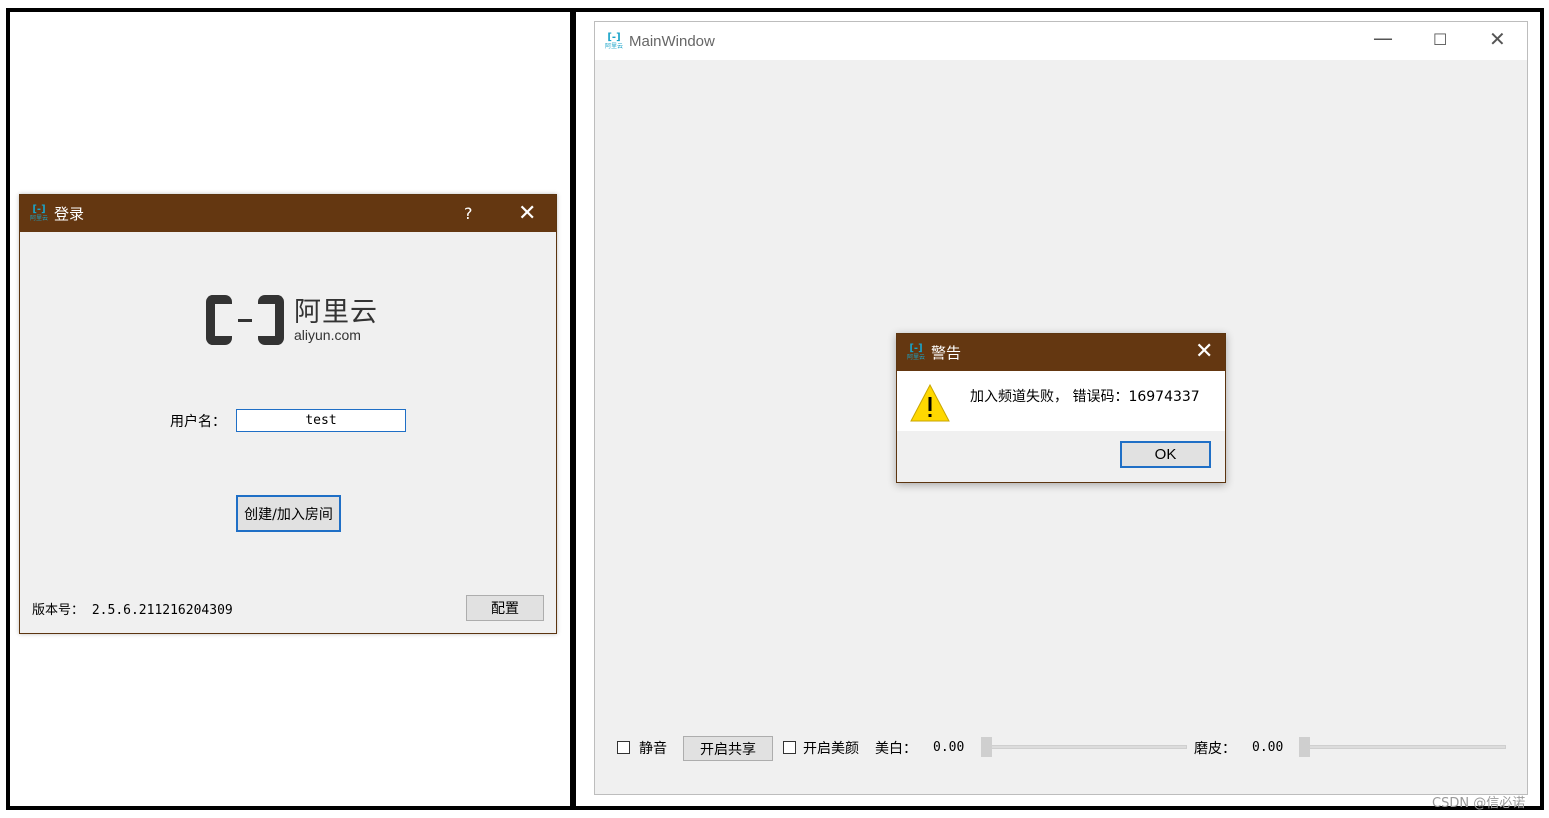  What do you see at coordinates (198, 422) in the screenshot?
I see `username-label: 用户名：` at bounding box center [198, 422].